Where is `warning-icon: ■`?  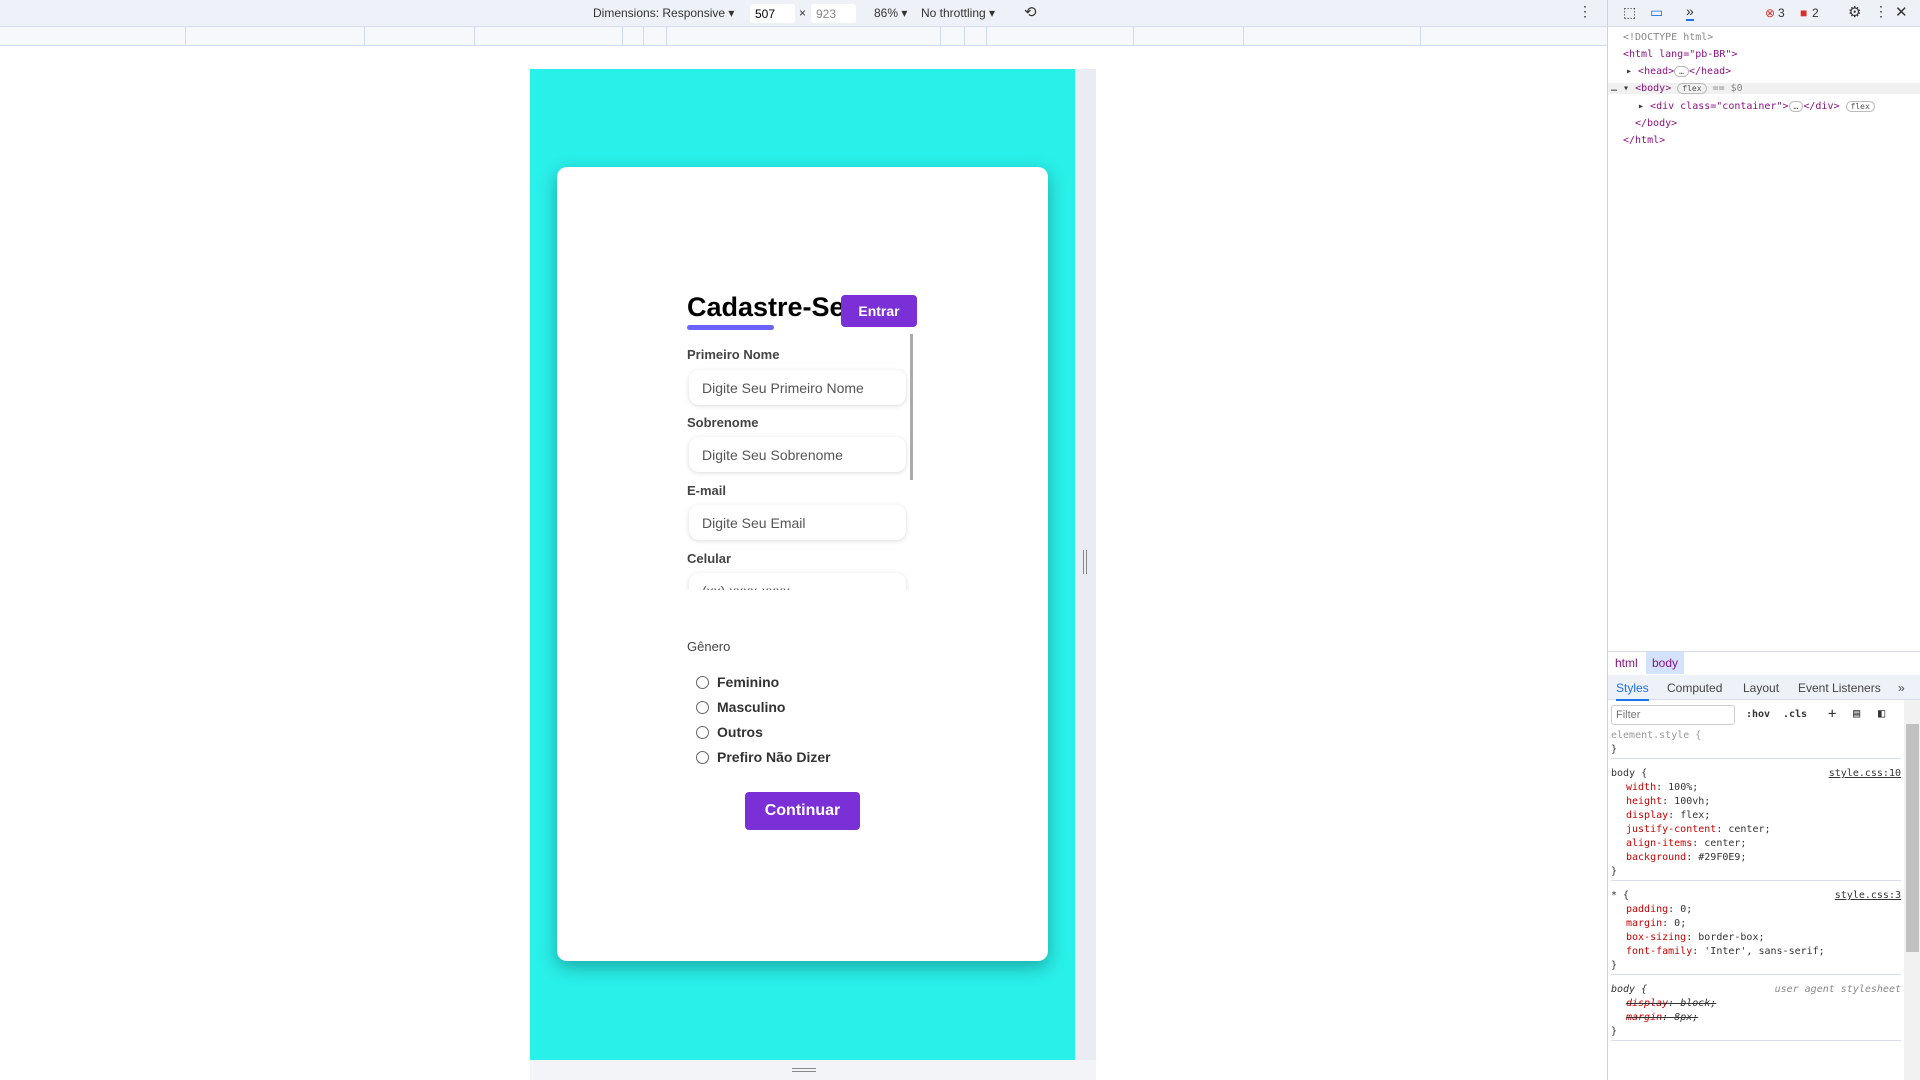 warning-icon: ■ is located at coordinates (1803, 13).